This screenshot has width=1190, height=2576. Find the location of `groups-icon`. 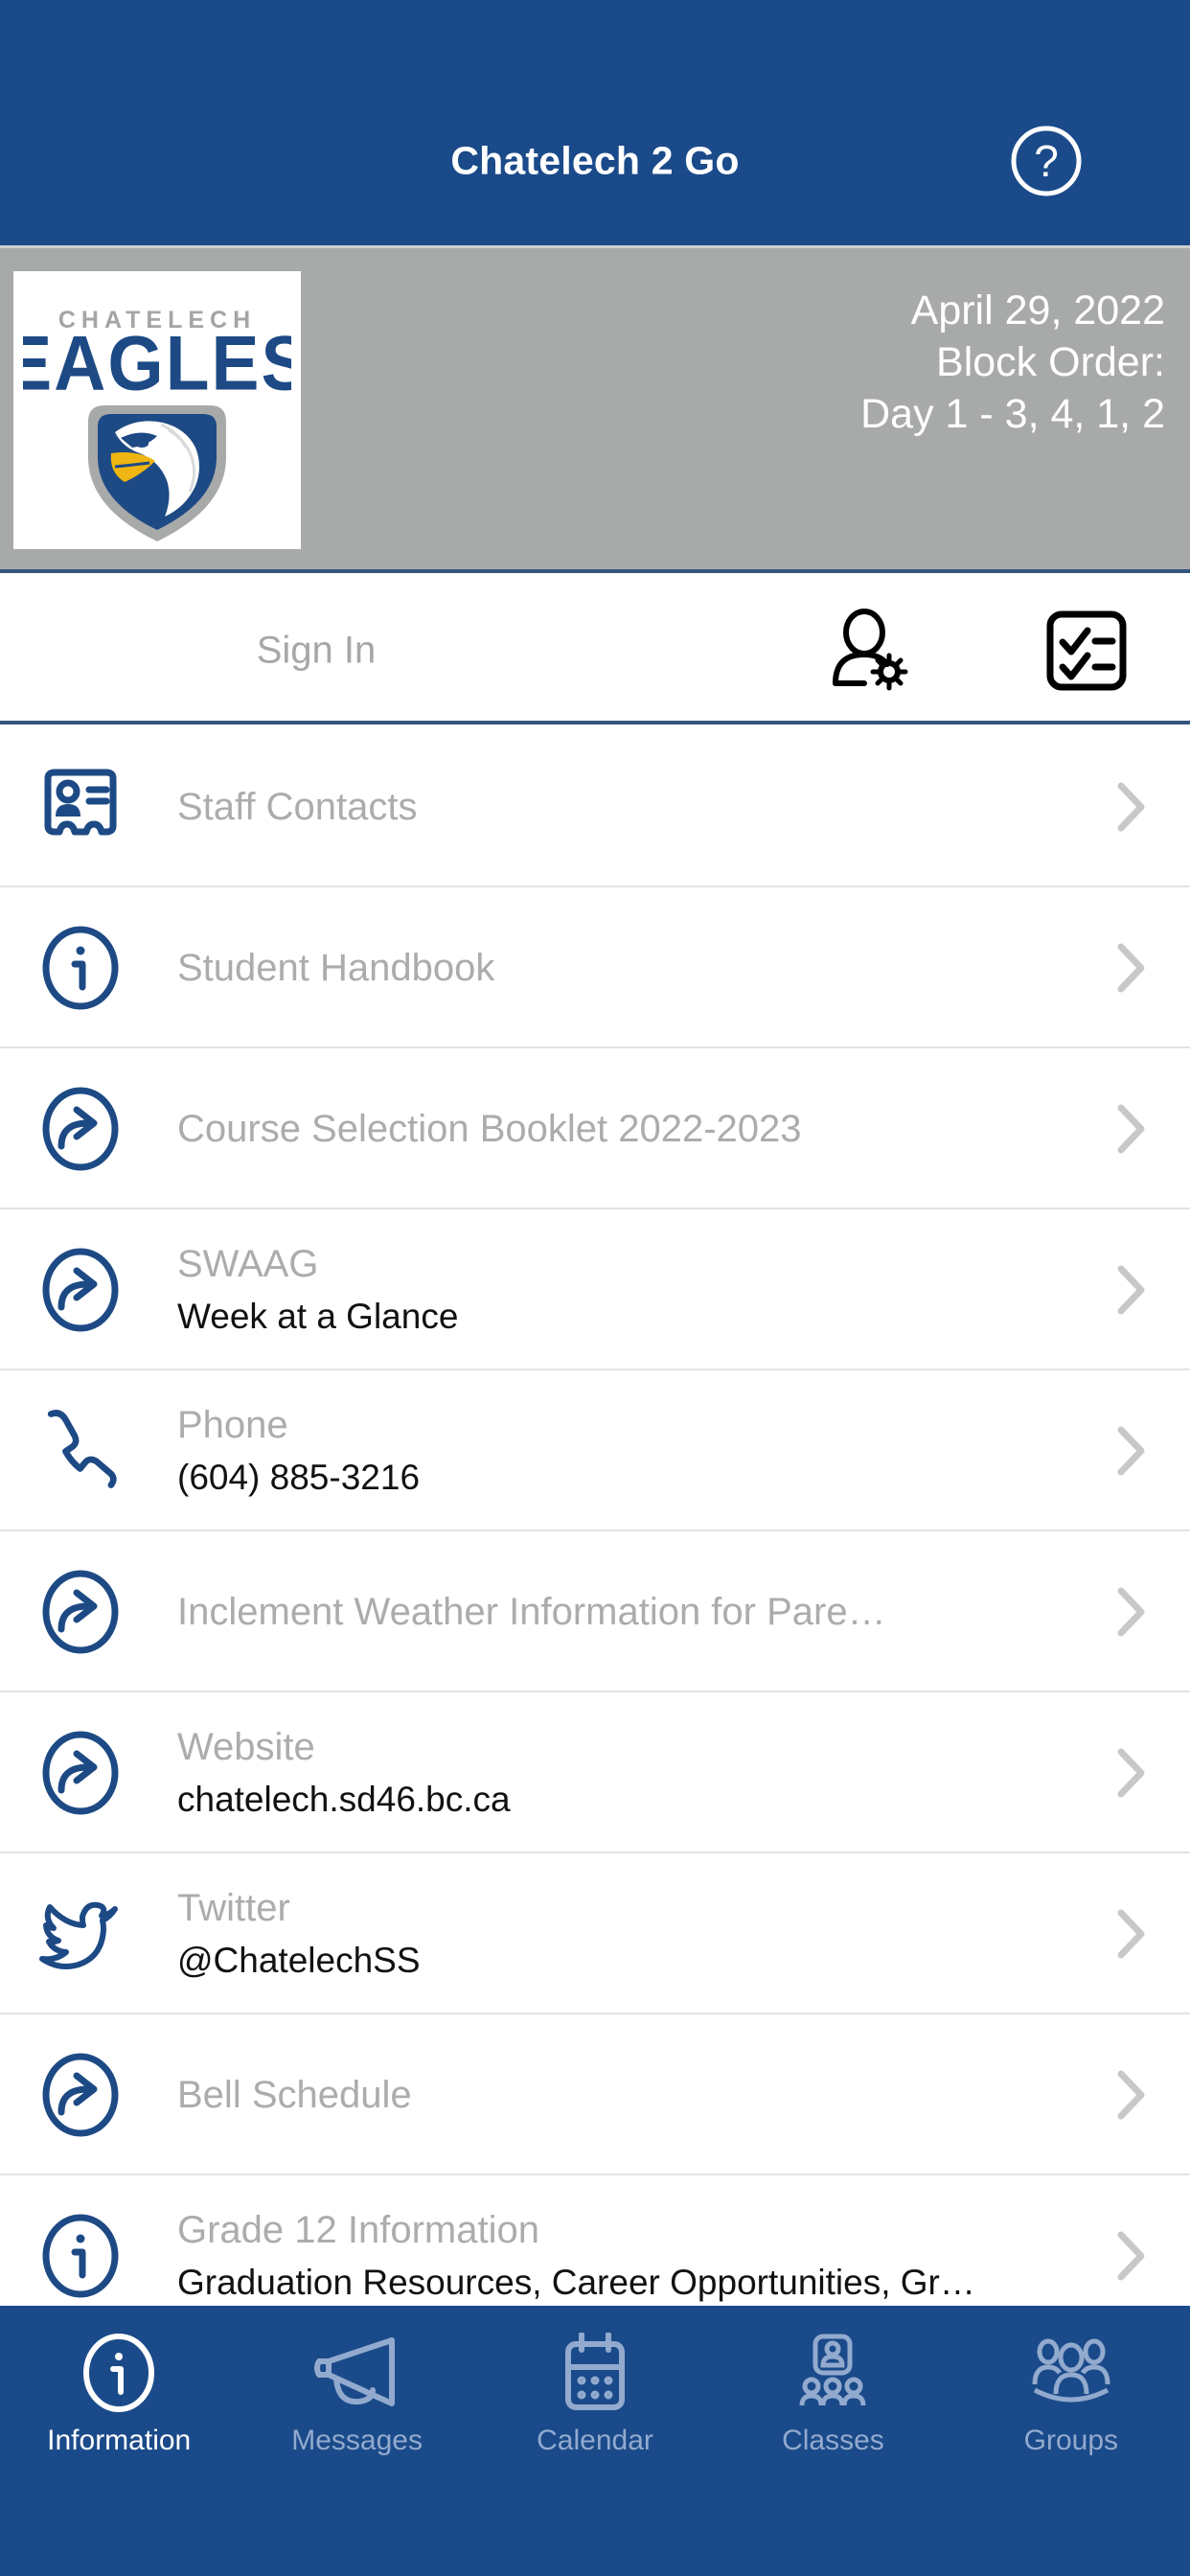

groups-icon is located at coordinates (1071, 2373).